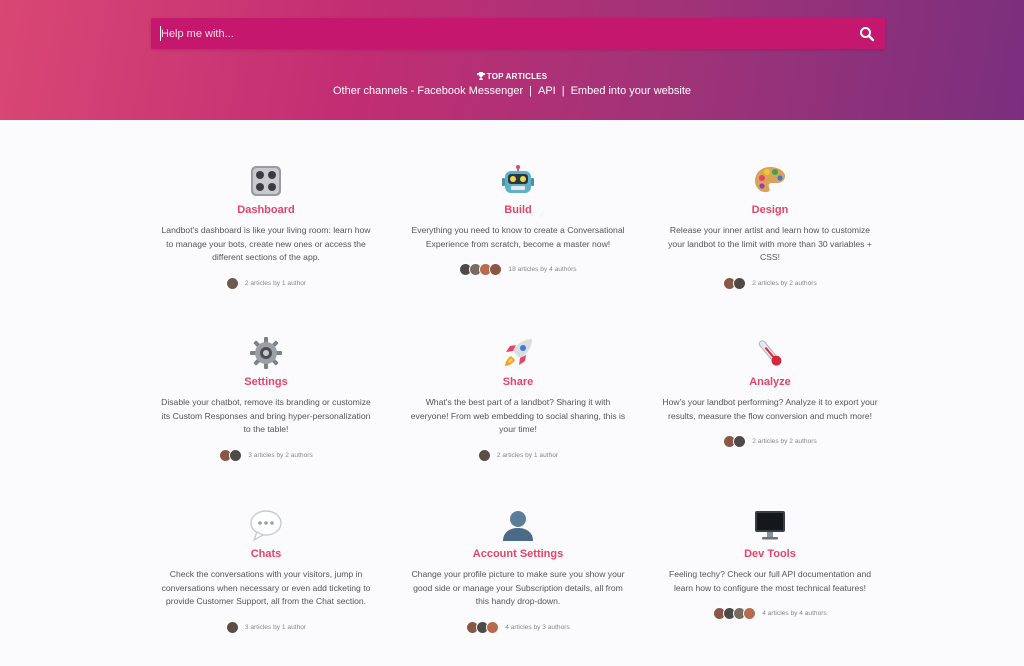 The height and width of the screenshot is (666, 1024). I want to click on search-input, so click(501, 33).